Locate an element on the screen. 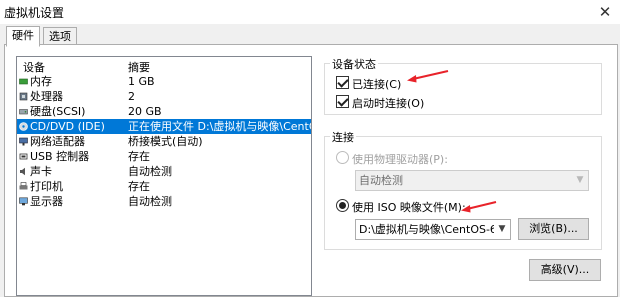 The height and width of the screenshot is (297, 620). device-name: 声卡 is located at coordinates (41, 171).